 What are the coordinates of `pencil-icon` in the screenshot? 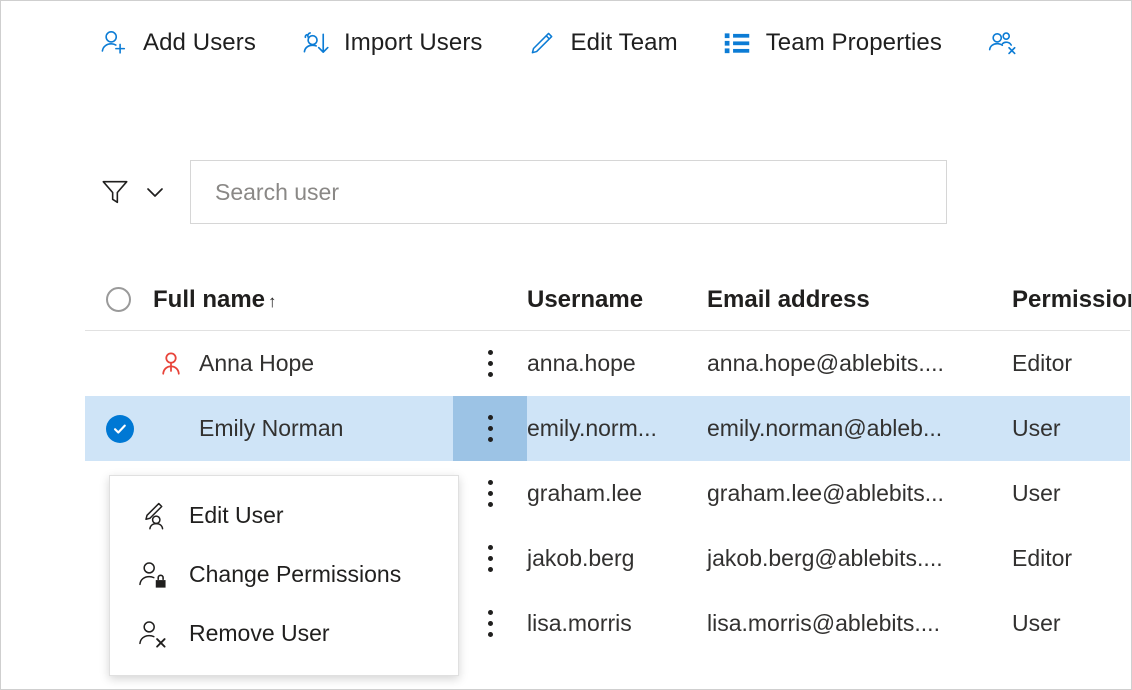 It's located at (542, 43).